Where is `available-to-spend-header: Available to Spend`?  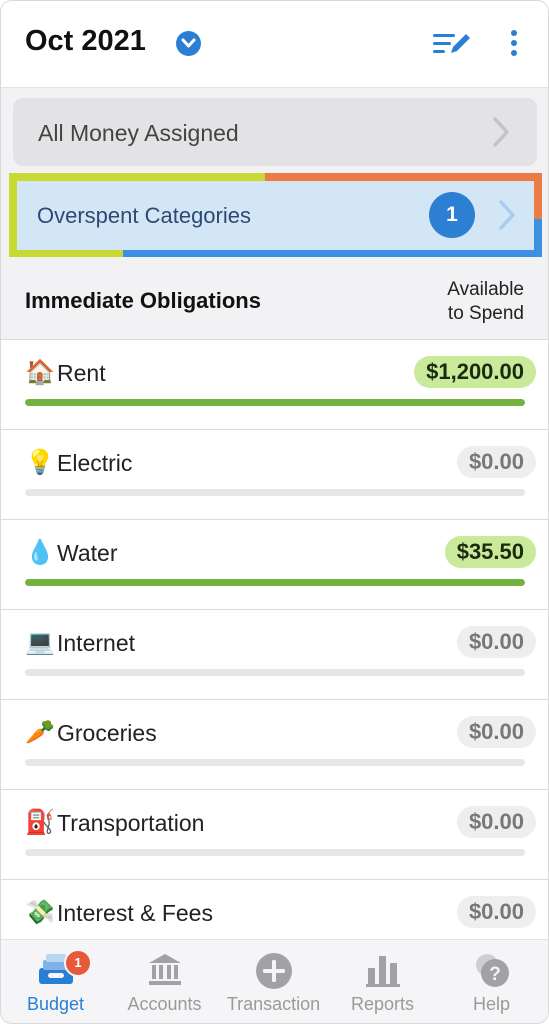
available-to-spend-header: Available to Spend is located at coordinates (464, 302).